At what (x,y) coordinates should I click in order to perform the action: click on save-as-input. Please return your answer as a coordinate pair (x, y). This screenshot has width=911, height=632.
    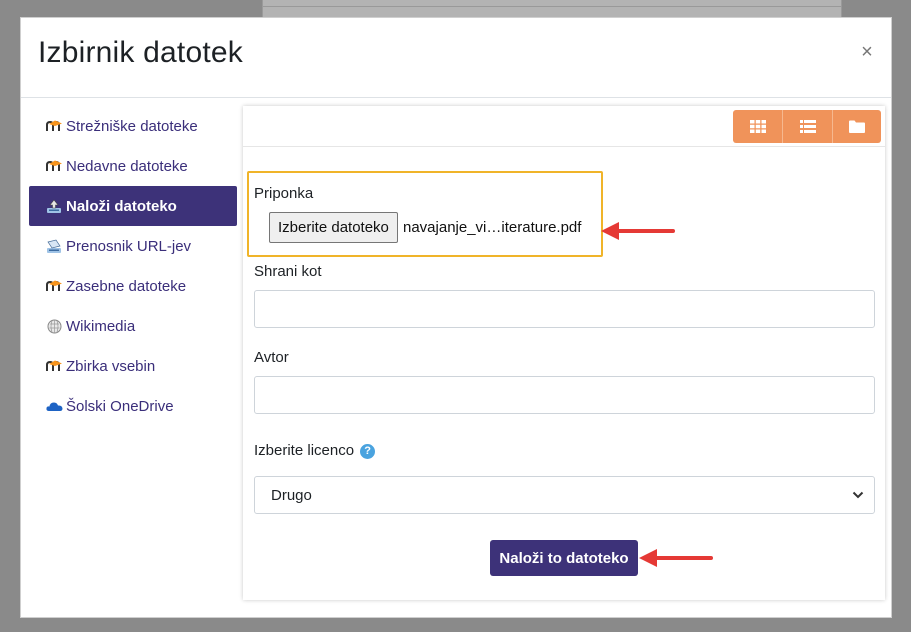
    Looking at the image, I should click on (564, 309).